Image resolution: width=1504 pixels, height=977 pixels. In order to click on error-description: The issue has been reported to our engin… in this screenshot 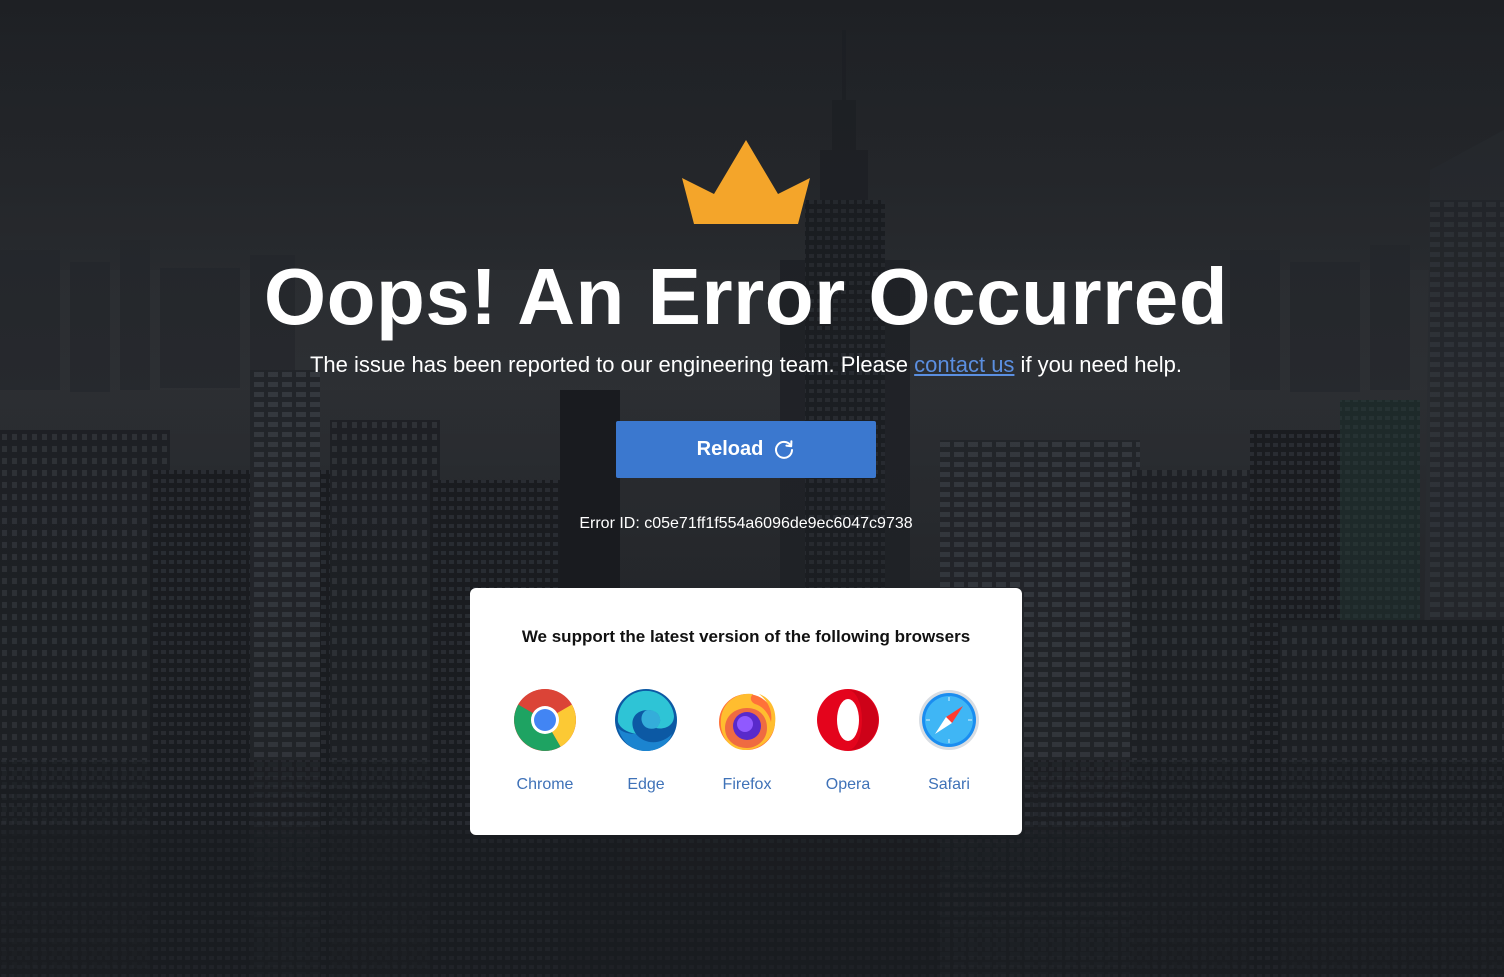, I will do `click(746, 365)`.